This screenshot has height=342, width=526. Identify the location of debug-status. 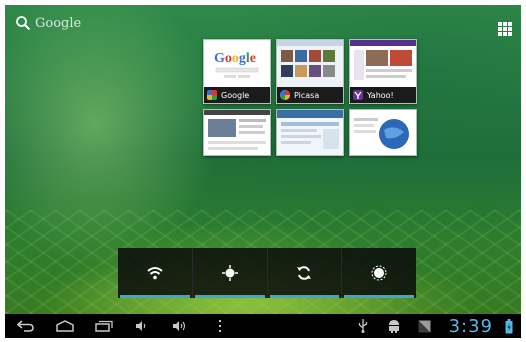
(394, 326).